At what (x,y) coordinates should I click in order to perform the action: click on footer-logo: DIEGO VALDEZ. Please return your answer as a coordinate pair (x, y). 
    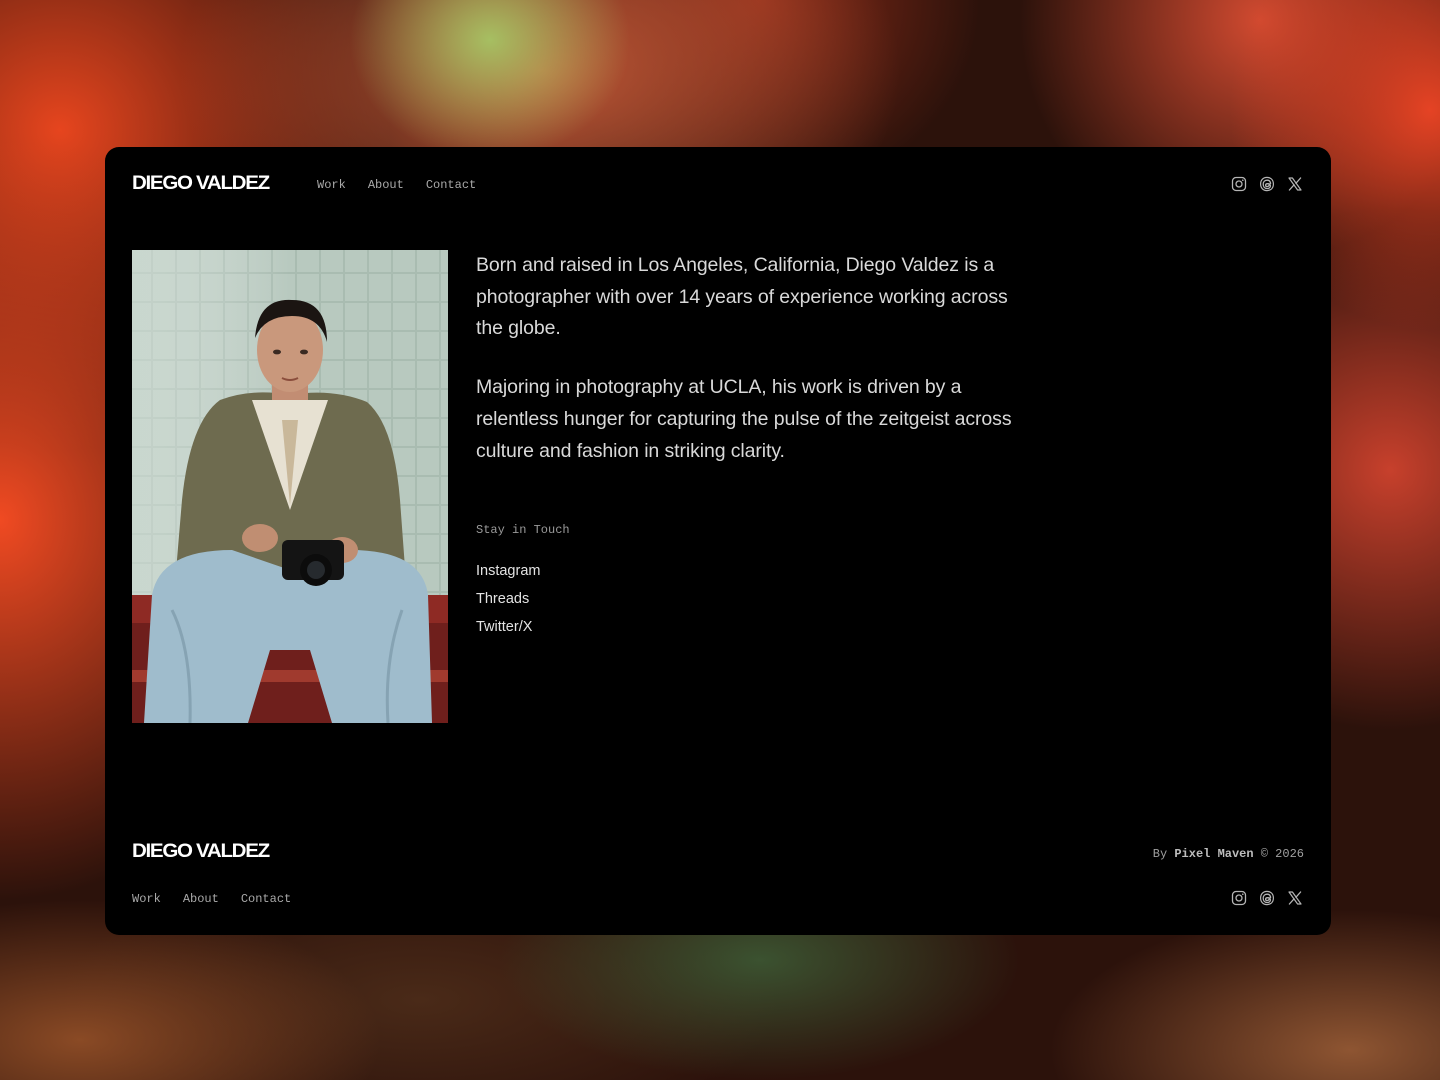
    Looking at the image, I should click on (201, 852).